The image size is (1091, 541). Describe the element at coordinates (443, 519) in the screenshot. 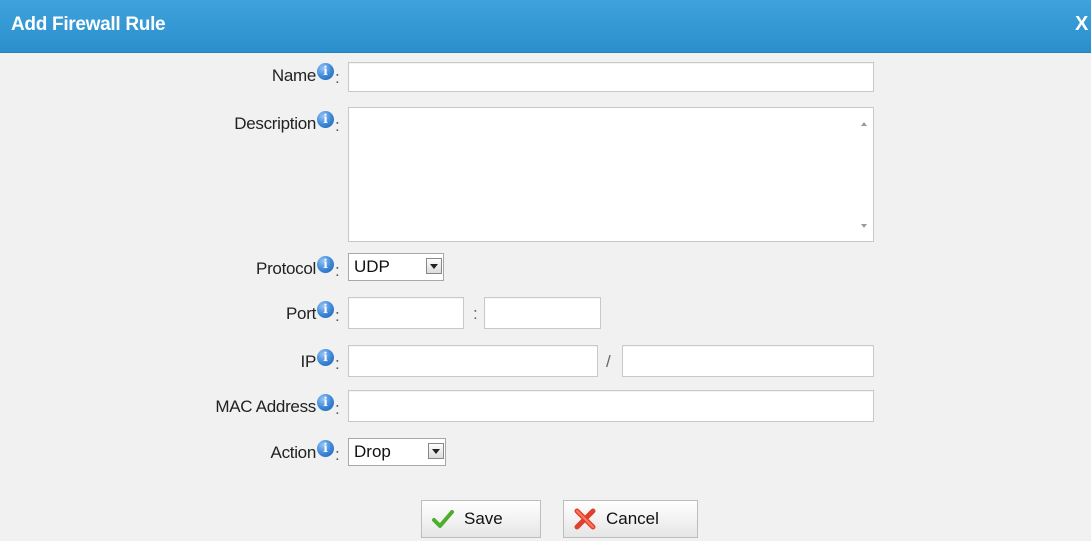

I see `checkmark-icon` at that location.